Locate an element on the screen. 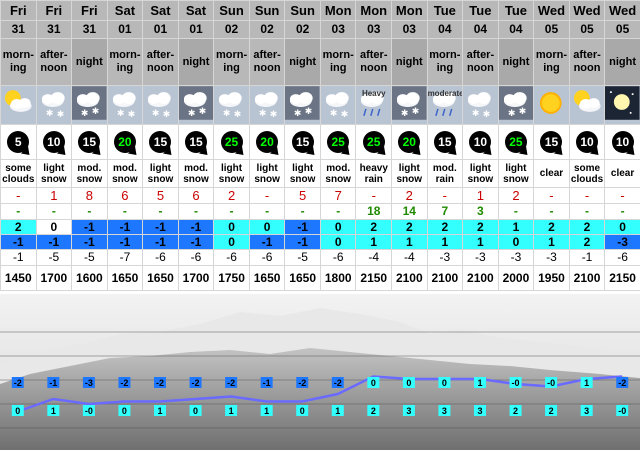  freezing-level-cell: 1600 is located at coordinates (89, 278).